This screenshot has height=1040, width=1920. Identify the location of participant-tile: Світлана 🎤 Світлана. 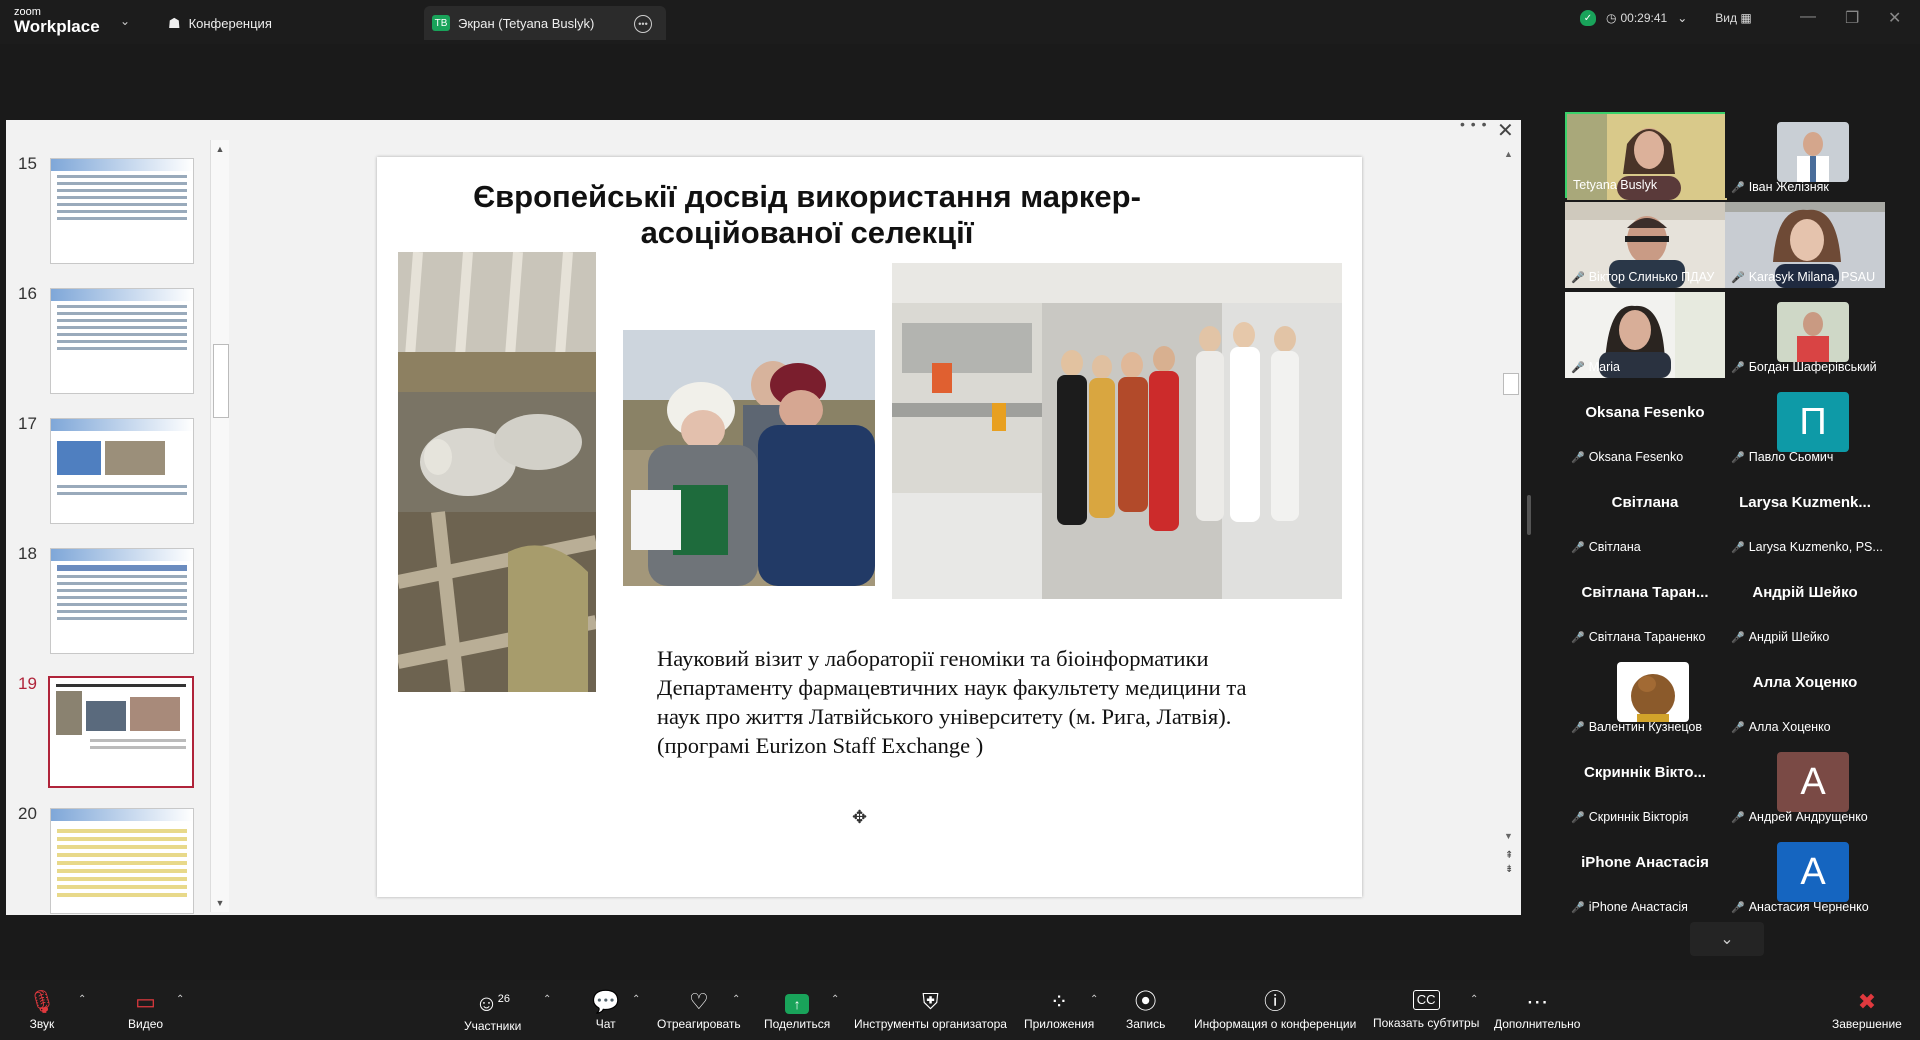
(1645, 515).